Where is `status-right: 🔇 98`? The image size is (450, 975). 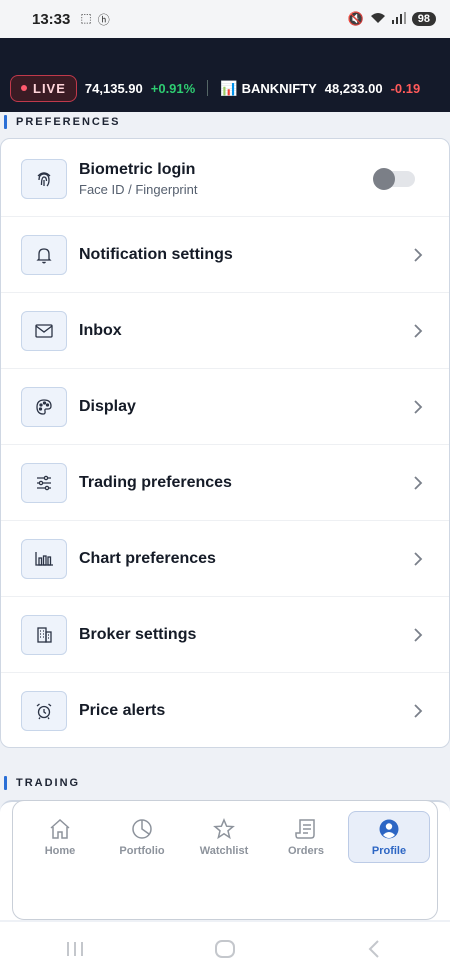 status-right: 🔇 98 is located at coordinates (392, 19).